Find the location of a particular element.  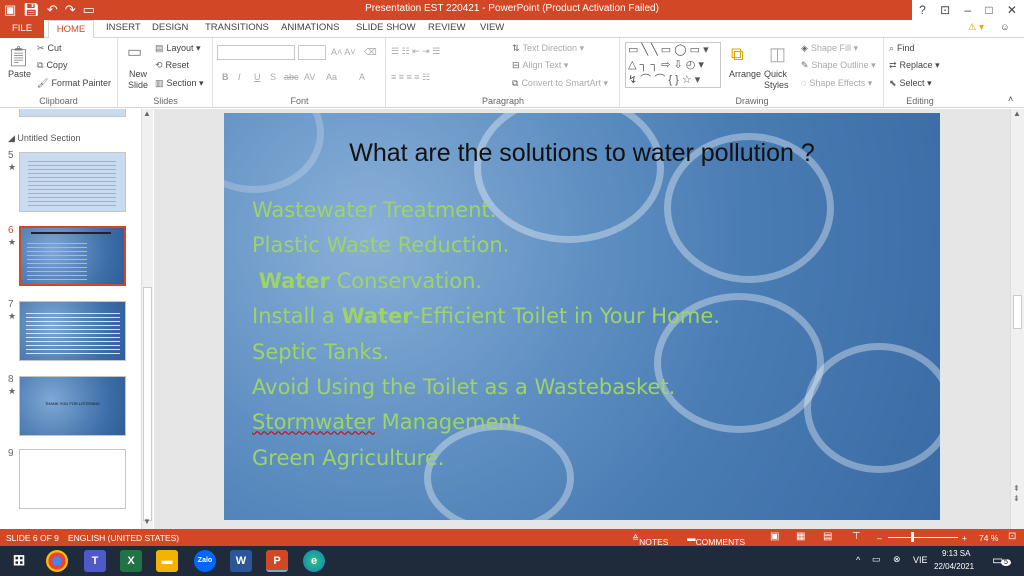

maximize-button: □ is located at coordinates (988, 10).